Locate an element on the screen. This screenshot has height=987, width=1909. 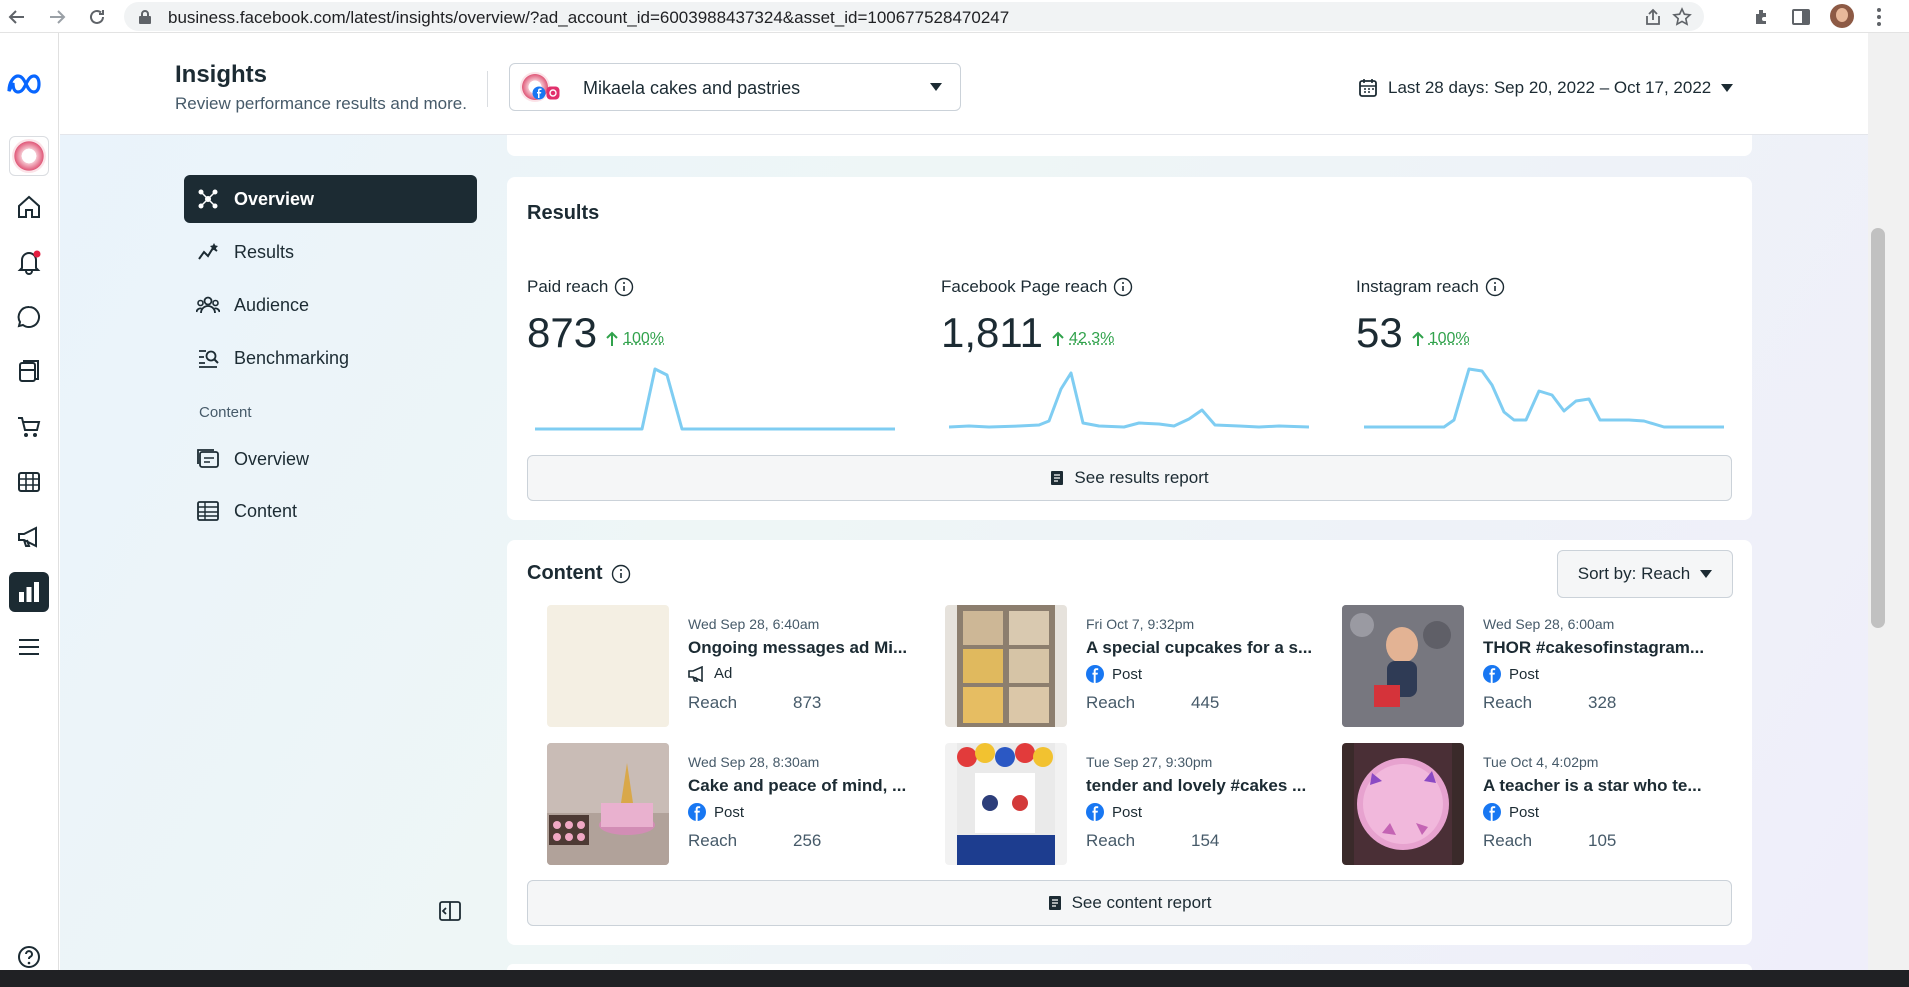
sidebar-item-audience: Audience is located at coordinates (330, 305).